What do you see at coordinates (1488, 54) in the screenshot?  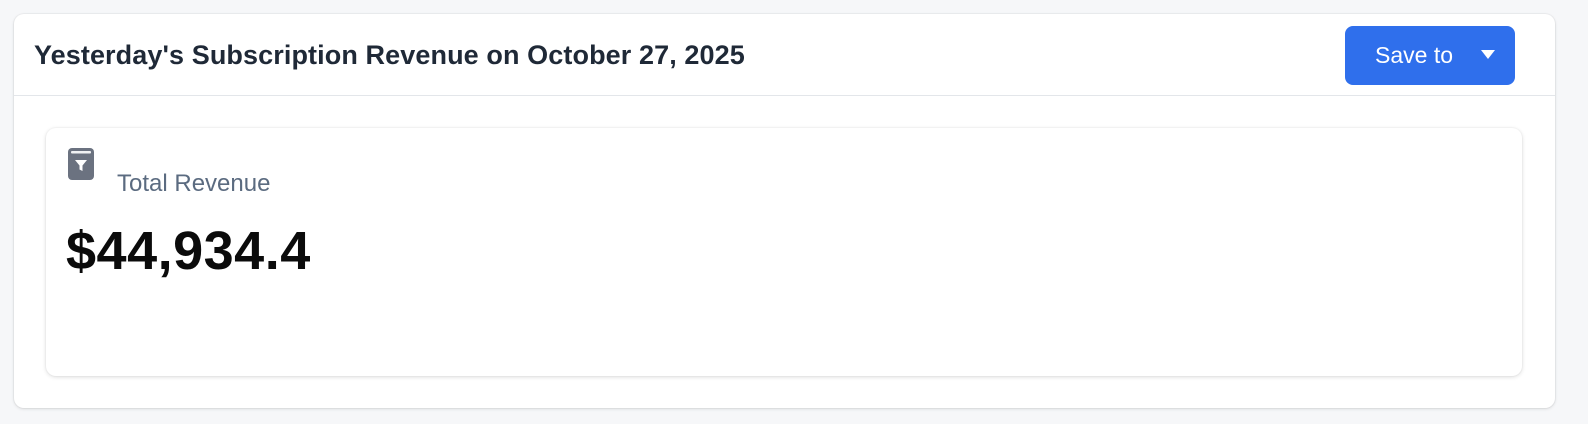 I see `caret-down-icon` at bounding box center [1488, 54].